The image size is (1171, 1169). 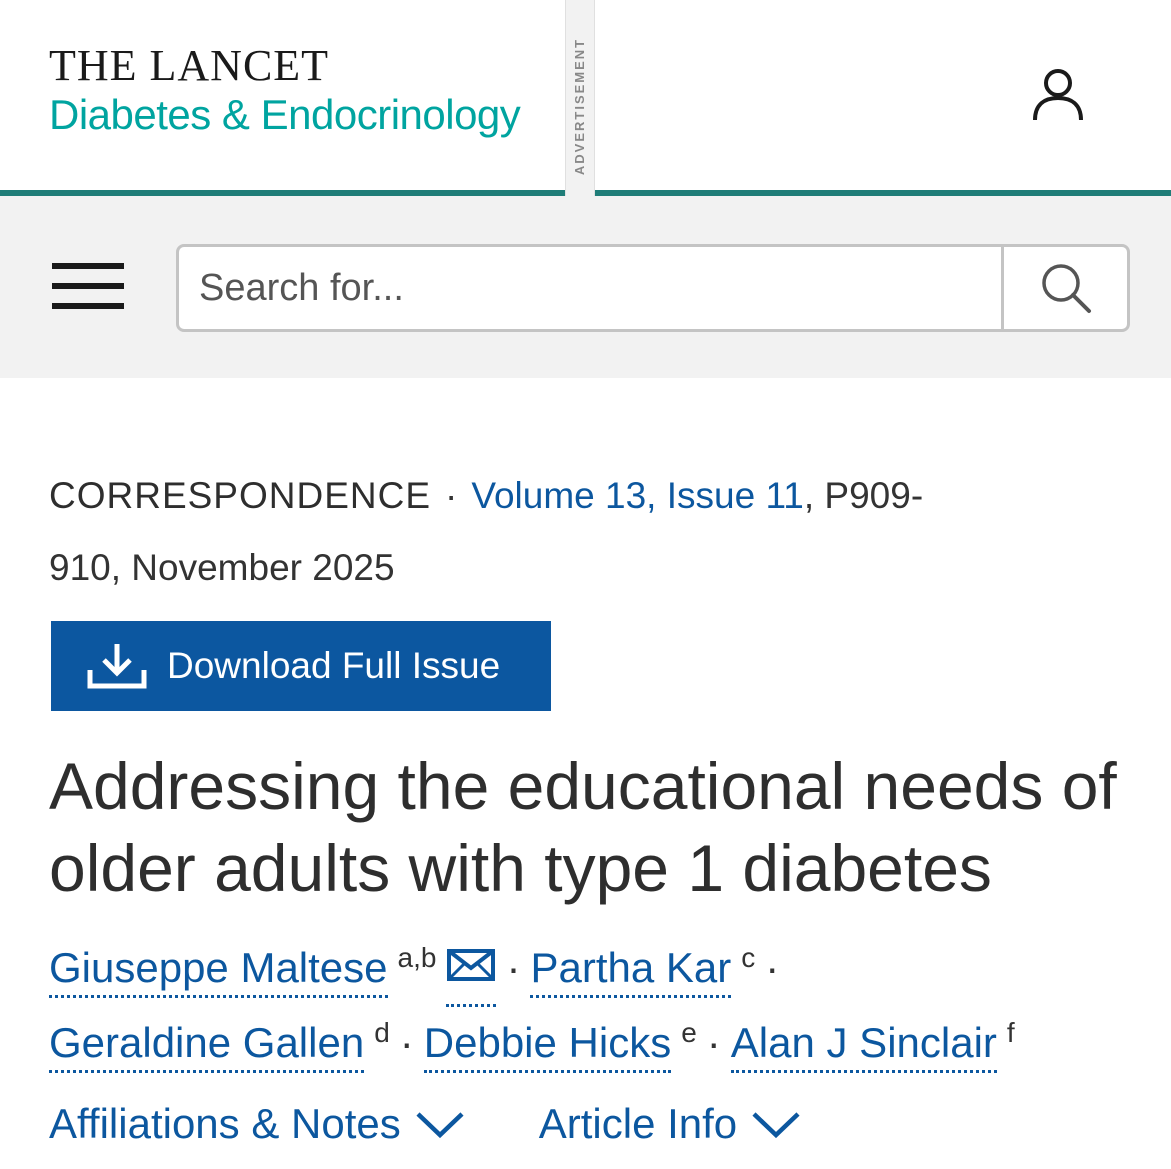 I want to click on author-affiliation: e, so click(x=689, y=1032).